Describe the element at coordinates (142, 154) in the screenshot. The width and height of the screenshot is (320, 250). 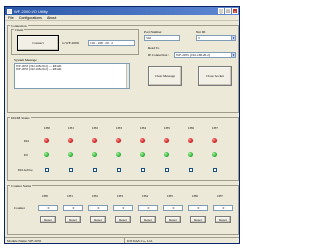
I see `di-led-ch4` at that location.